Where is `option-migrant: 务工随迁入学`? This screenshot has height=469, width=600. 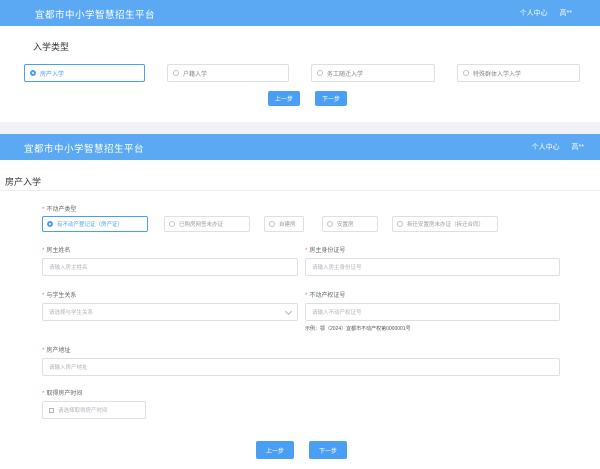
option-migrant: 务工随迁入学 is located at coordinates (373, 73).